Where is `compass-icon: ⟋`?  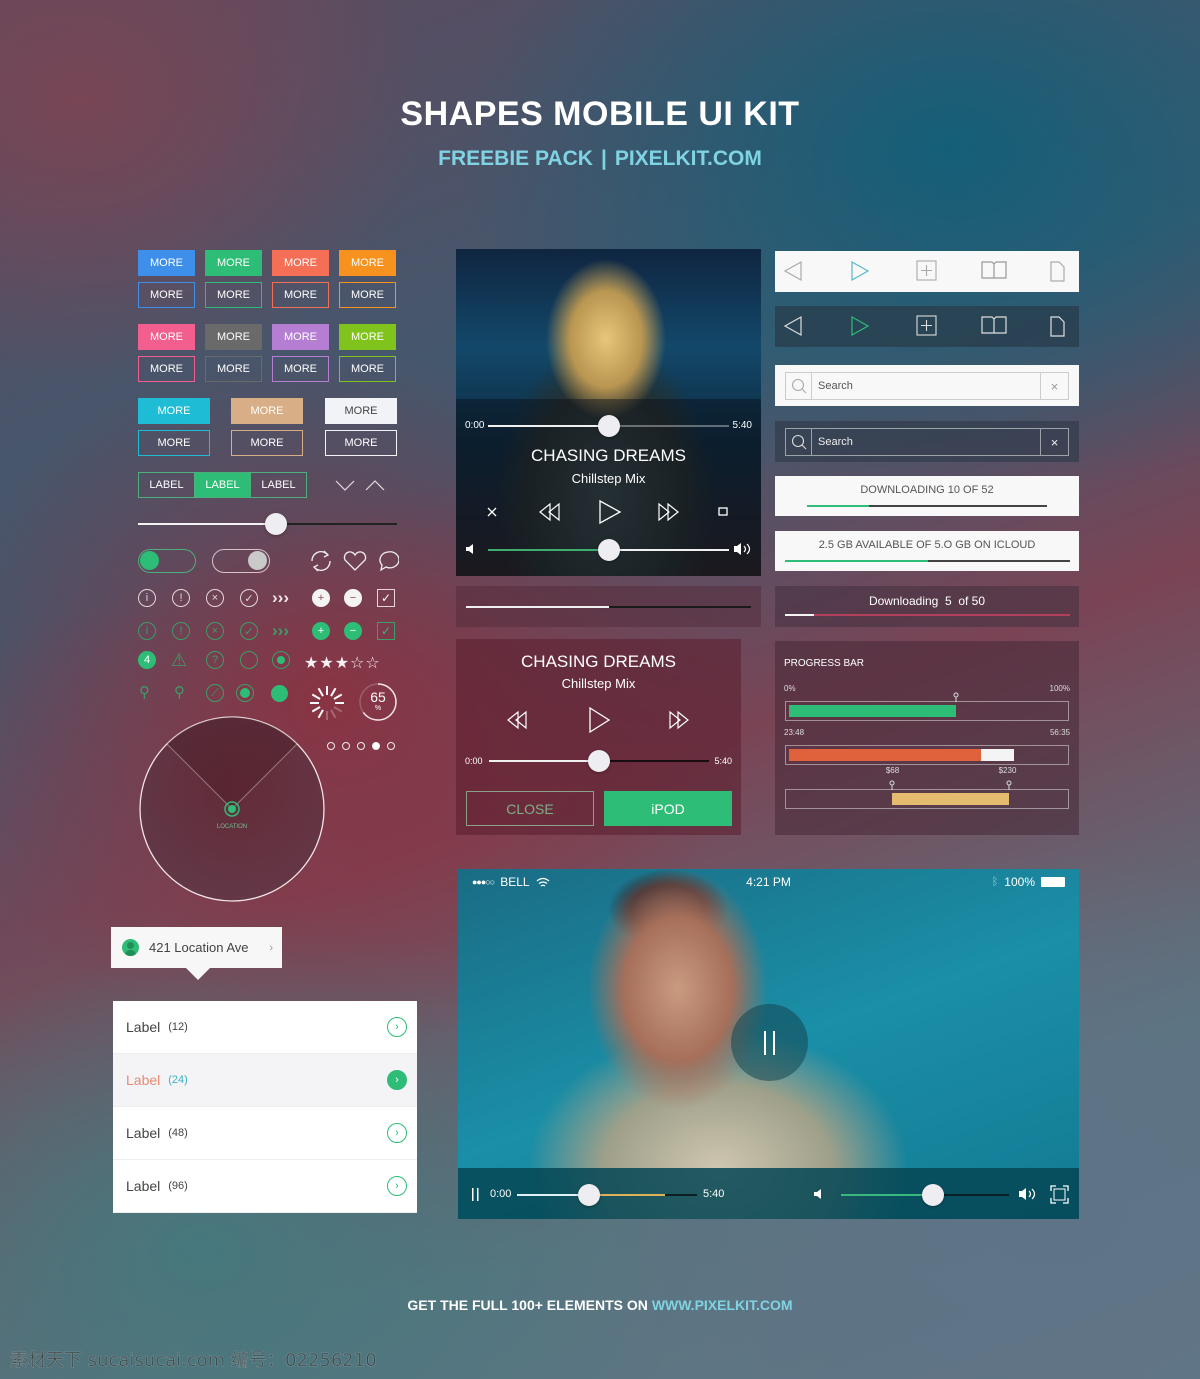 compass-icon: ⟋ is located at coordinates (215, 693).